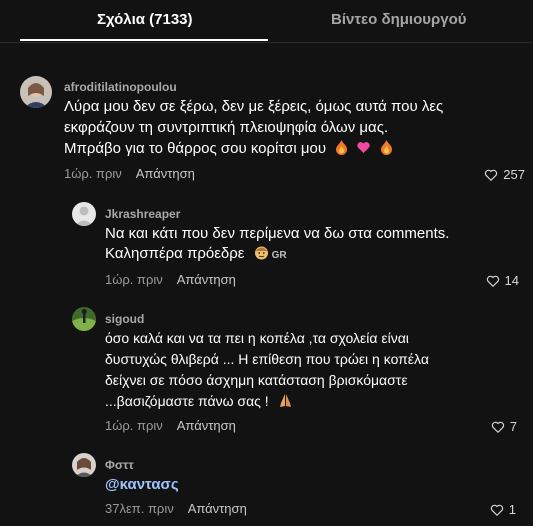 This screenshot has width=533, height=526. I want to click on active-tab-indicator, so click(144, 40).